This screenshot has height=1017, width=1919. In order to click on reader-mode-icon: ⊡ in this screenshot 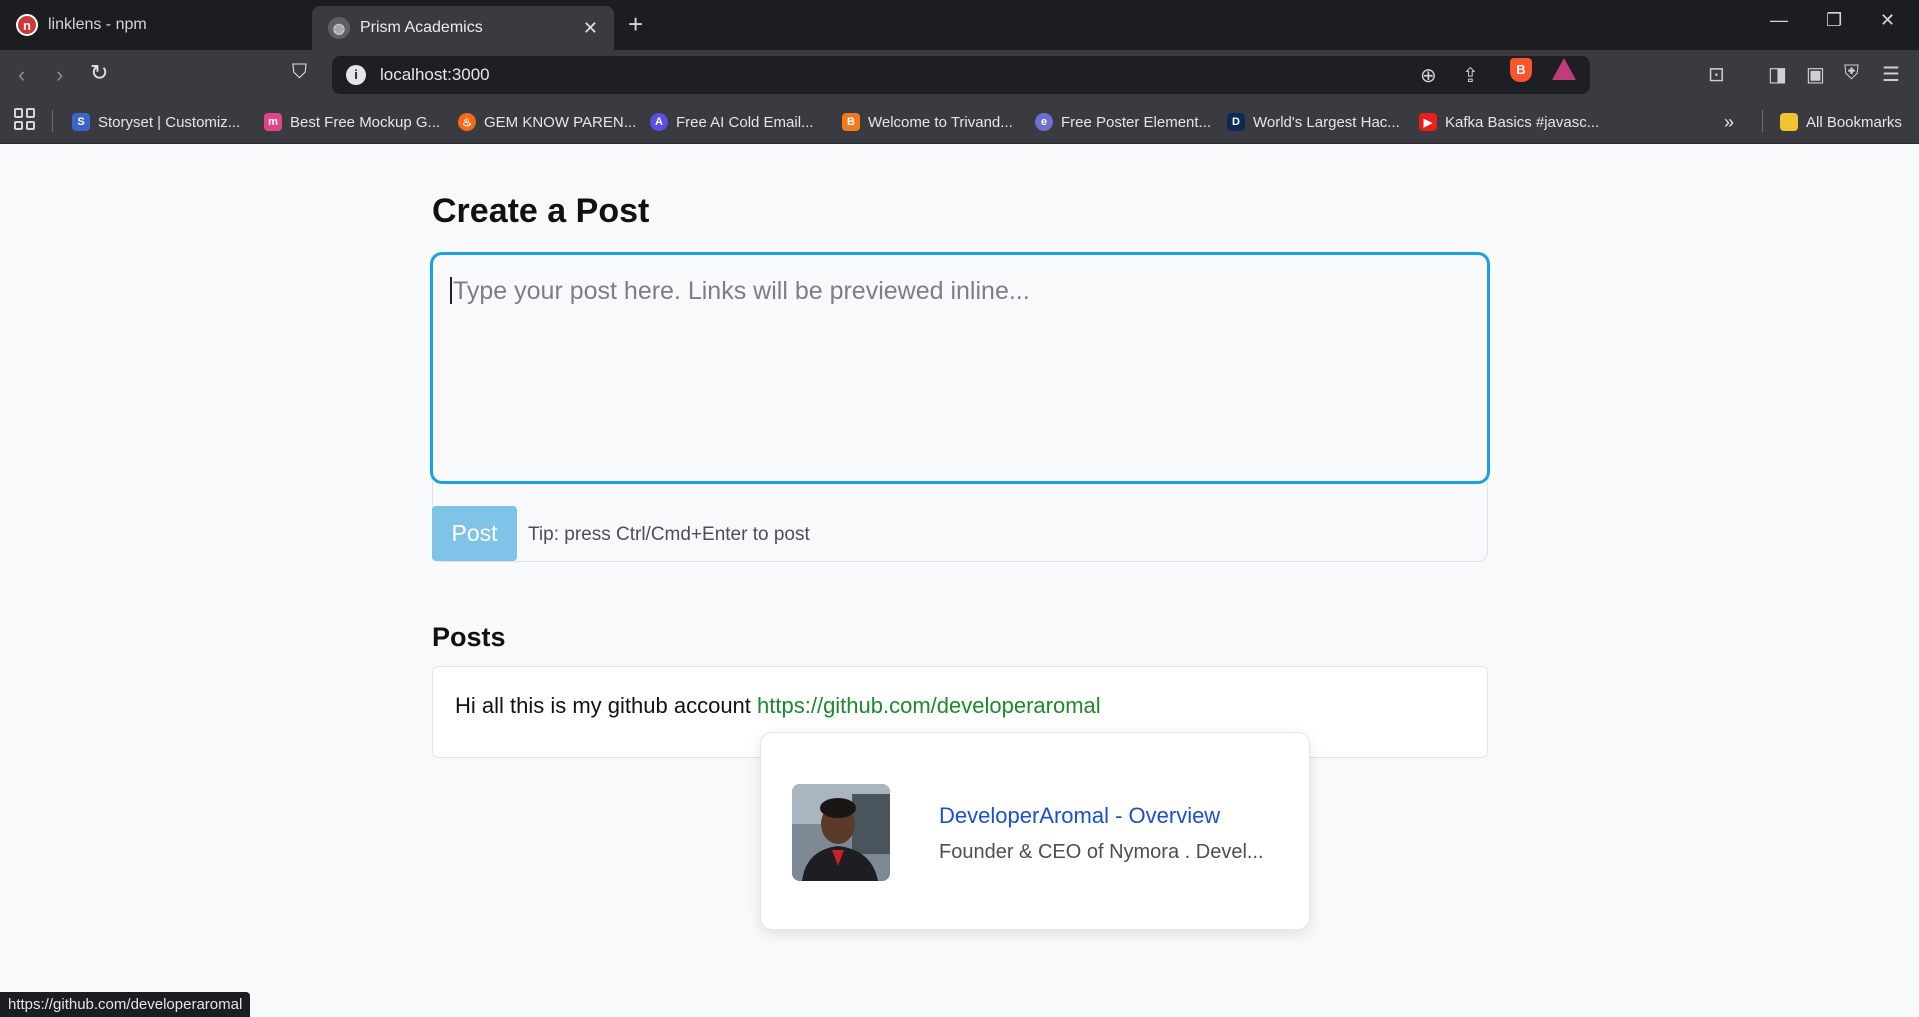, I will do `click(1716, 74)`.